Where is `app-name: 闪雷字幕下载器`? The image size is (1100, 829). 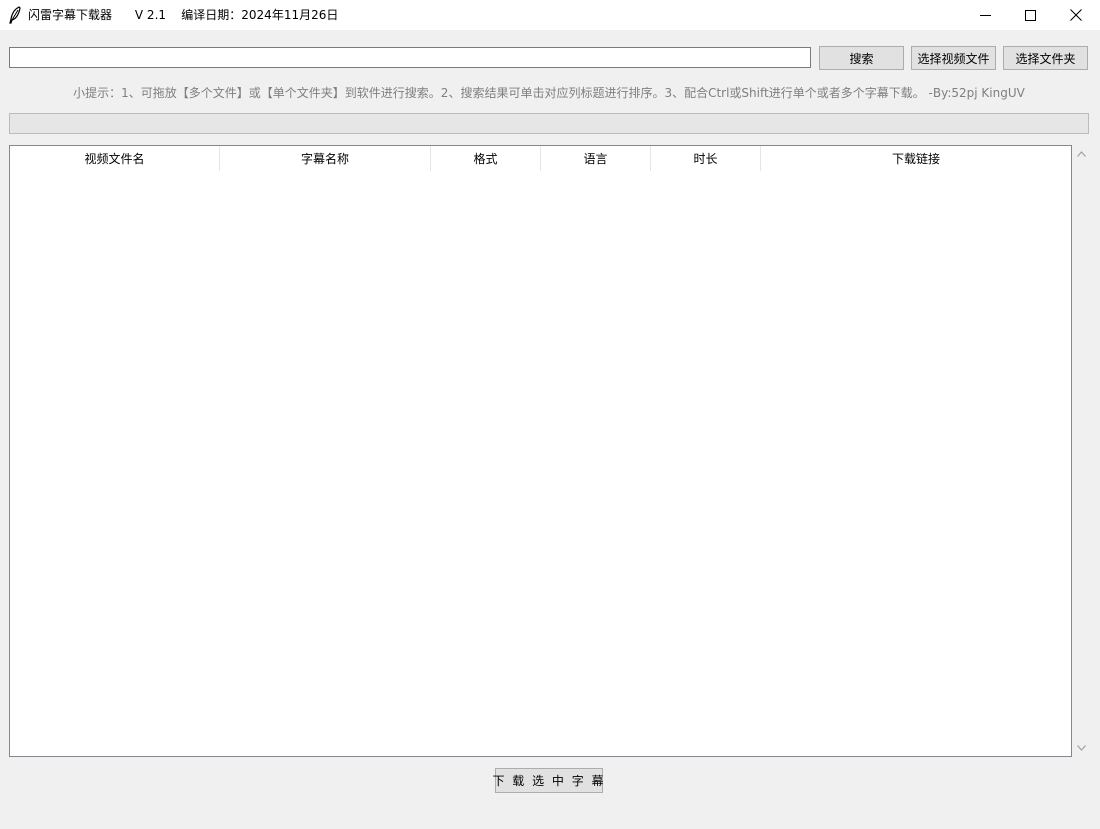 app-name: 闪雷字幕下载器 is located at coordinates (70, 15).